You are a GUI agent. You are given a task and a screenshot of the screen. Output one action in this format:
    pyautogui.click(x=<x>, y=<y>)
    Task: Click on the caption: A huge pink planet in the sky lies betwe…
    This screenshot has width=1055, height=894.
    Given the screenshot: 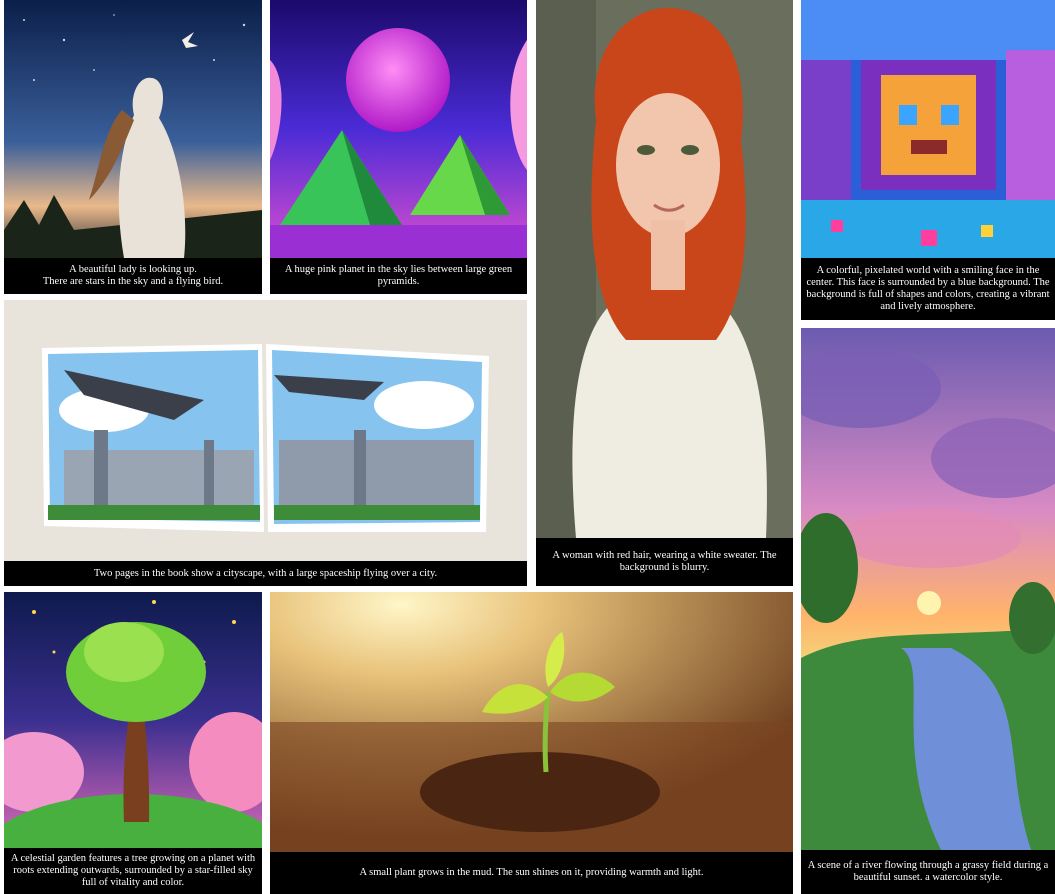 What is the action you would take?
    pyautogui.click(x=398, y=276)
    